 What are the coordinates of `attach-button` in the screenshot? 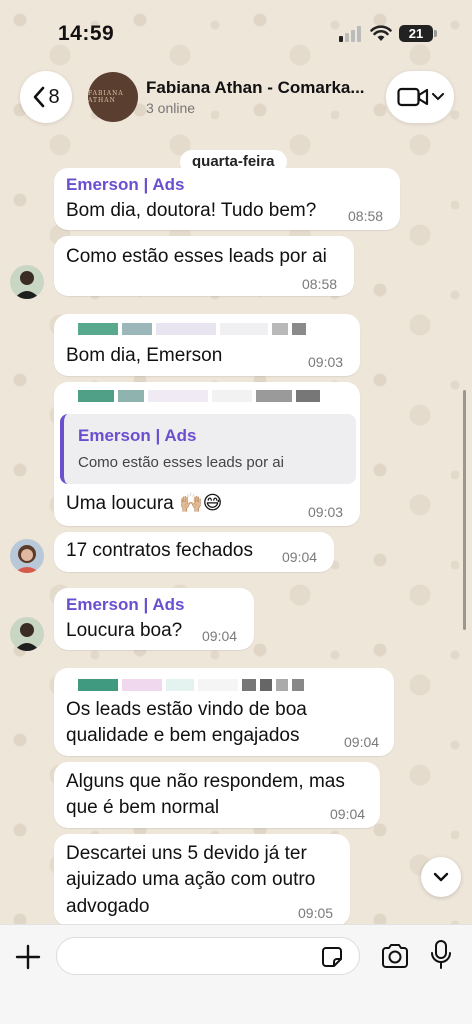 It's located at (28, 957).